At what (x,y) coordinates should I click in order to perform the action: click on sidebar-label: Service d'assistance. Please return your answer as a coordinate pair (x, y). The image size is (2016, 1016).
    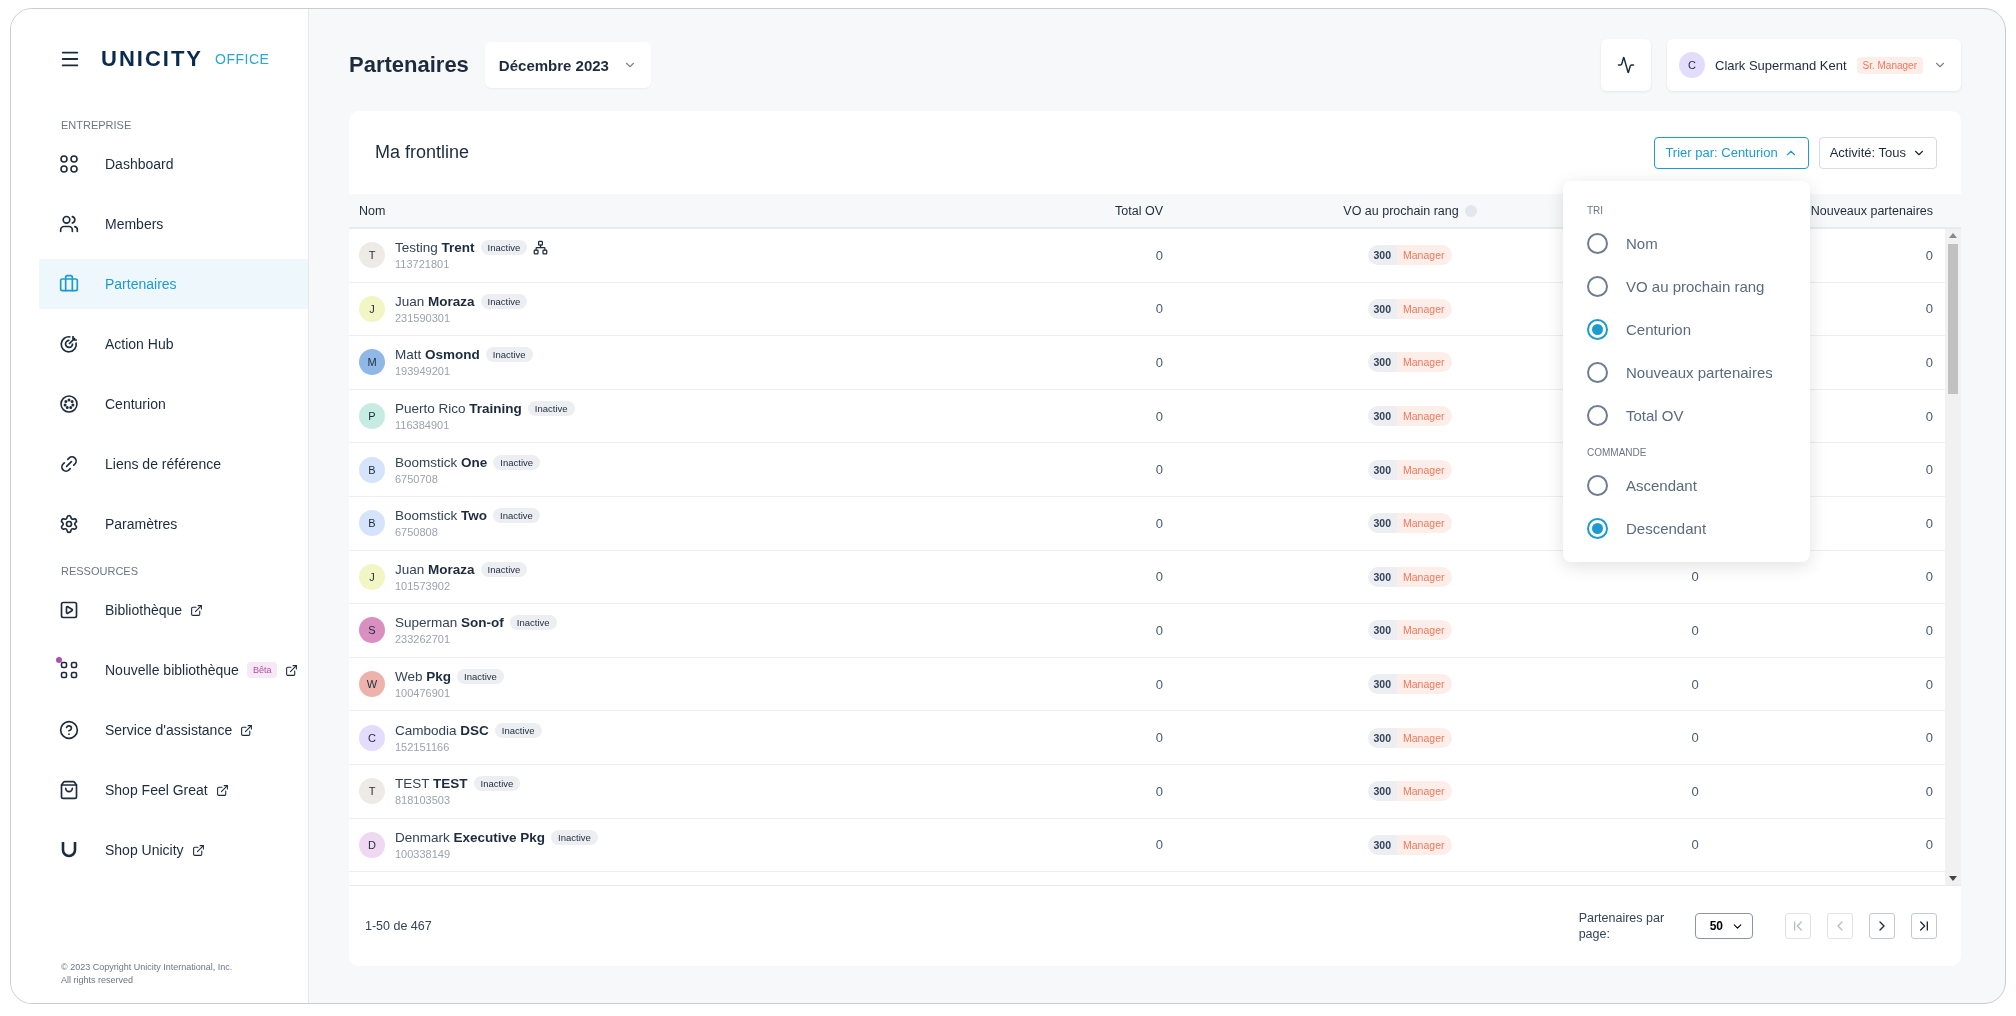
    Looking at the image, I should click on (169, 730).